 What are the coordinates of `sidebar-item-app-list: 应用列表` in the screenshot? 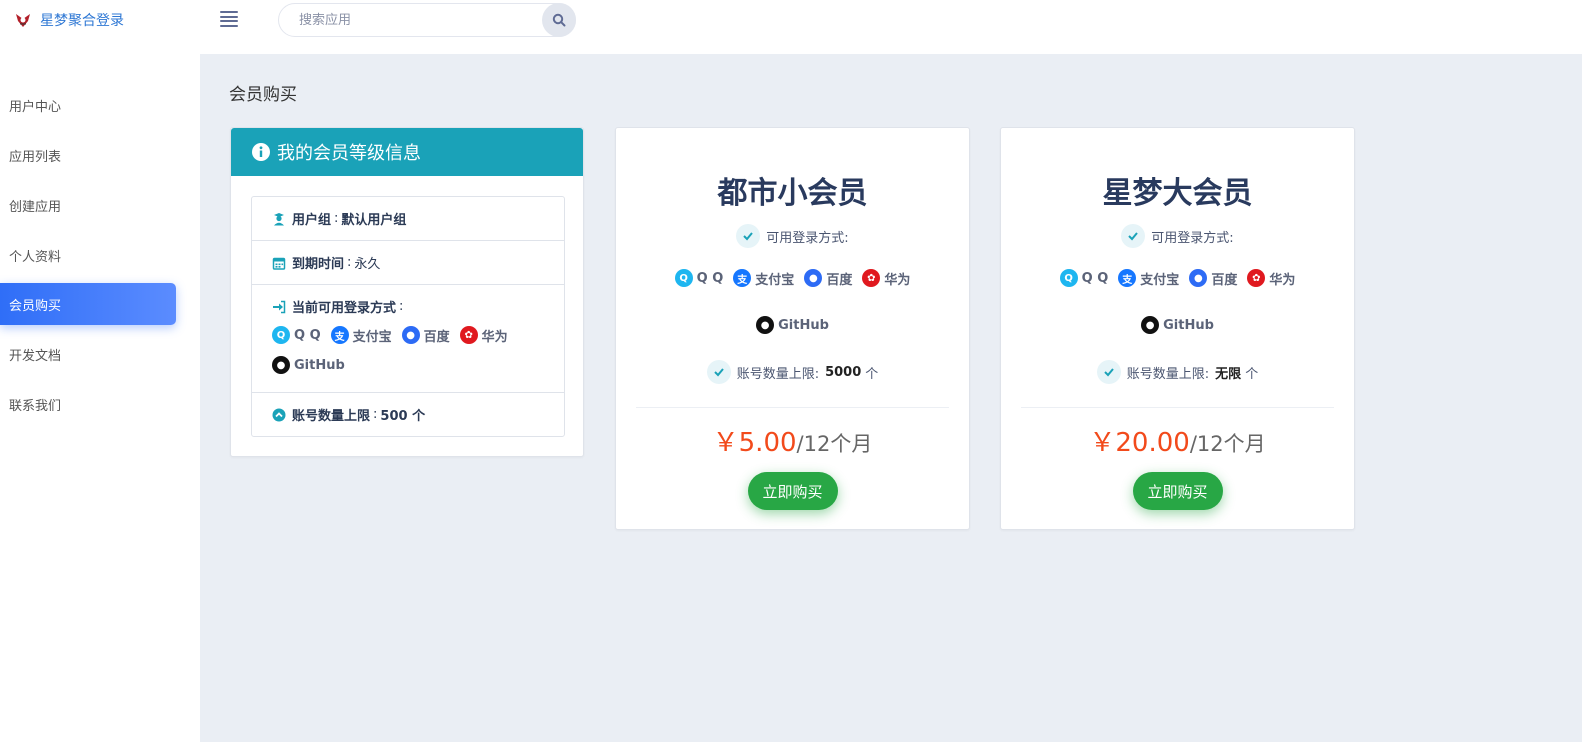 It's located at (88, 155).